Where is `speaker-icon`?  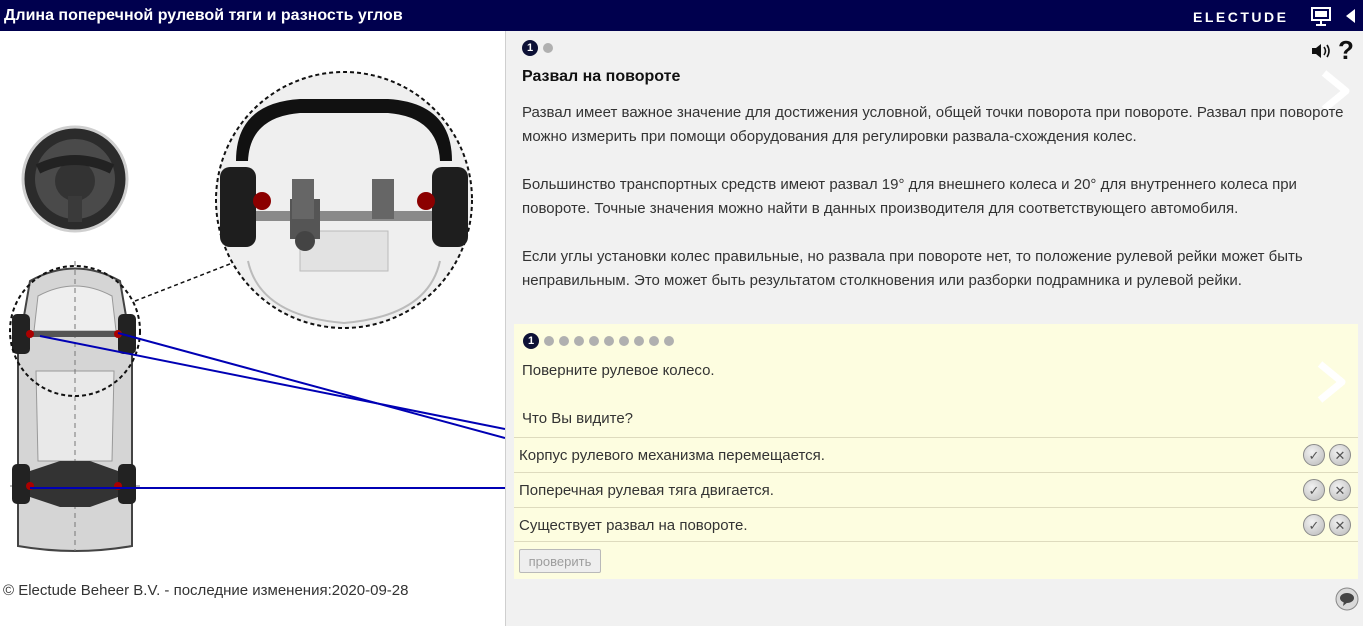 speaker-icon is located at coordinates (1321, 51).